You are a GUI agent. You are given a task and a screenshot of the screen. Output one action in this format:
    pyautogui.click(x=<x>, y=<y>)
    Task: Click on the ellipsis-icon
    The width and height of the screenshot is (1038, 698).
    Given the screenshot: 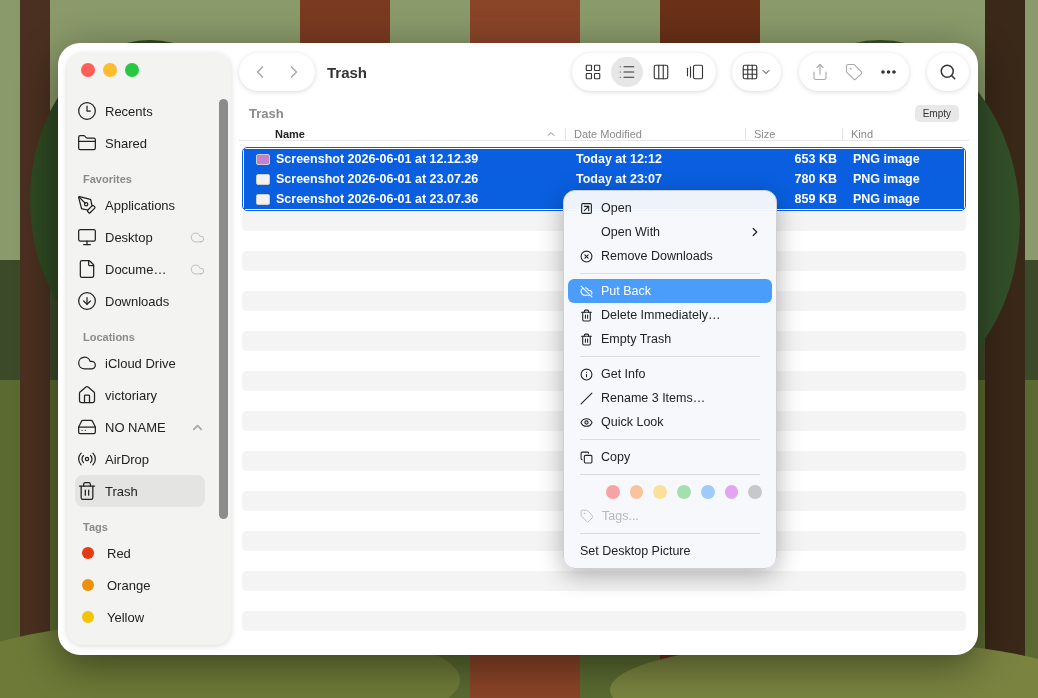 What is the action you would take?
    pyautogui.click(x=888, y=72)
    